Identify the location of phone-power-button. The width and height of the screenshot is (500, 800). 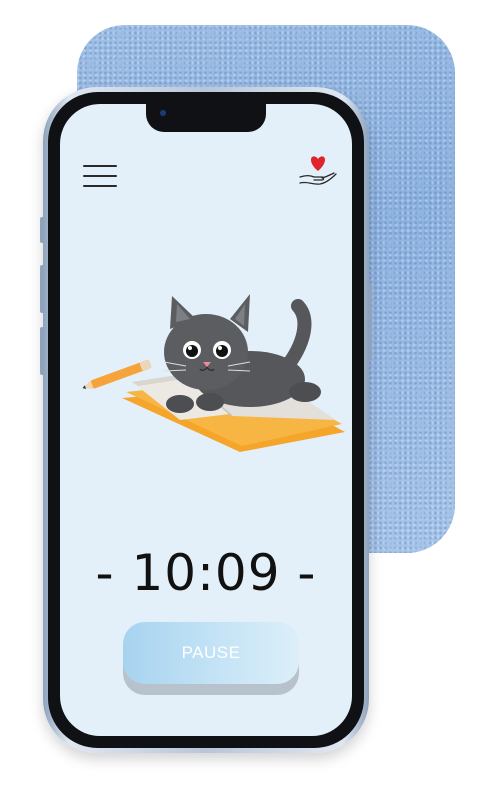
(370, 321).